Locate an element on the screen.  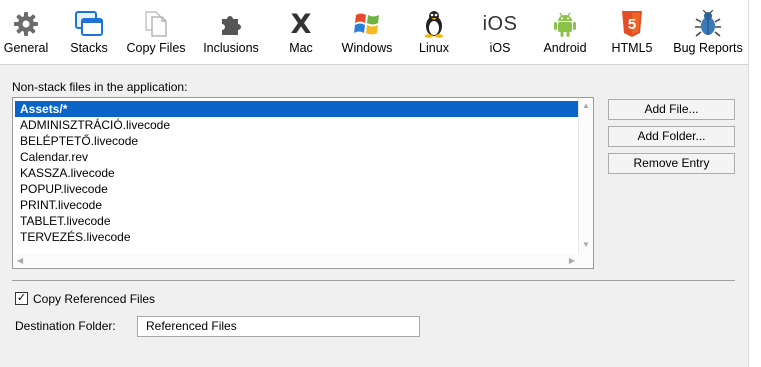
scroll-down-arrow: ▼ is located at coordinates (586, 245).